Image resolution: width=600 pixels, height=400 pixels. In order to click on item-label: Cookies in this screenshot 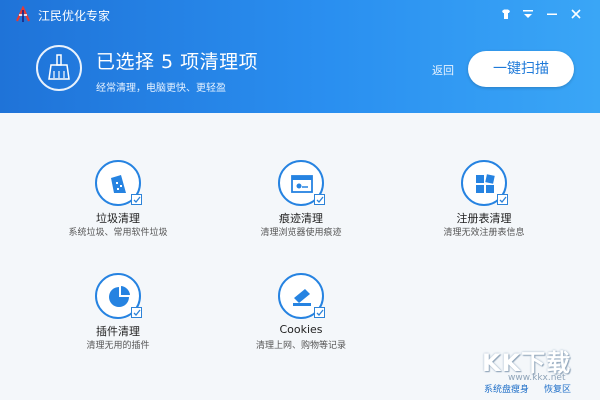, I will do `click(301, 329)`.